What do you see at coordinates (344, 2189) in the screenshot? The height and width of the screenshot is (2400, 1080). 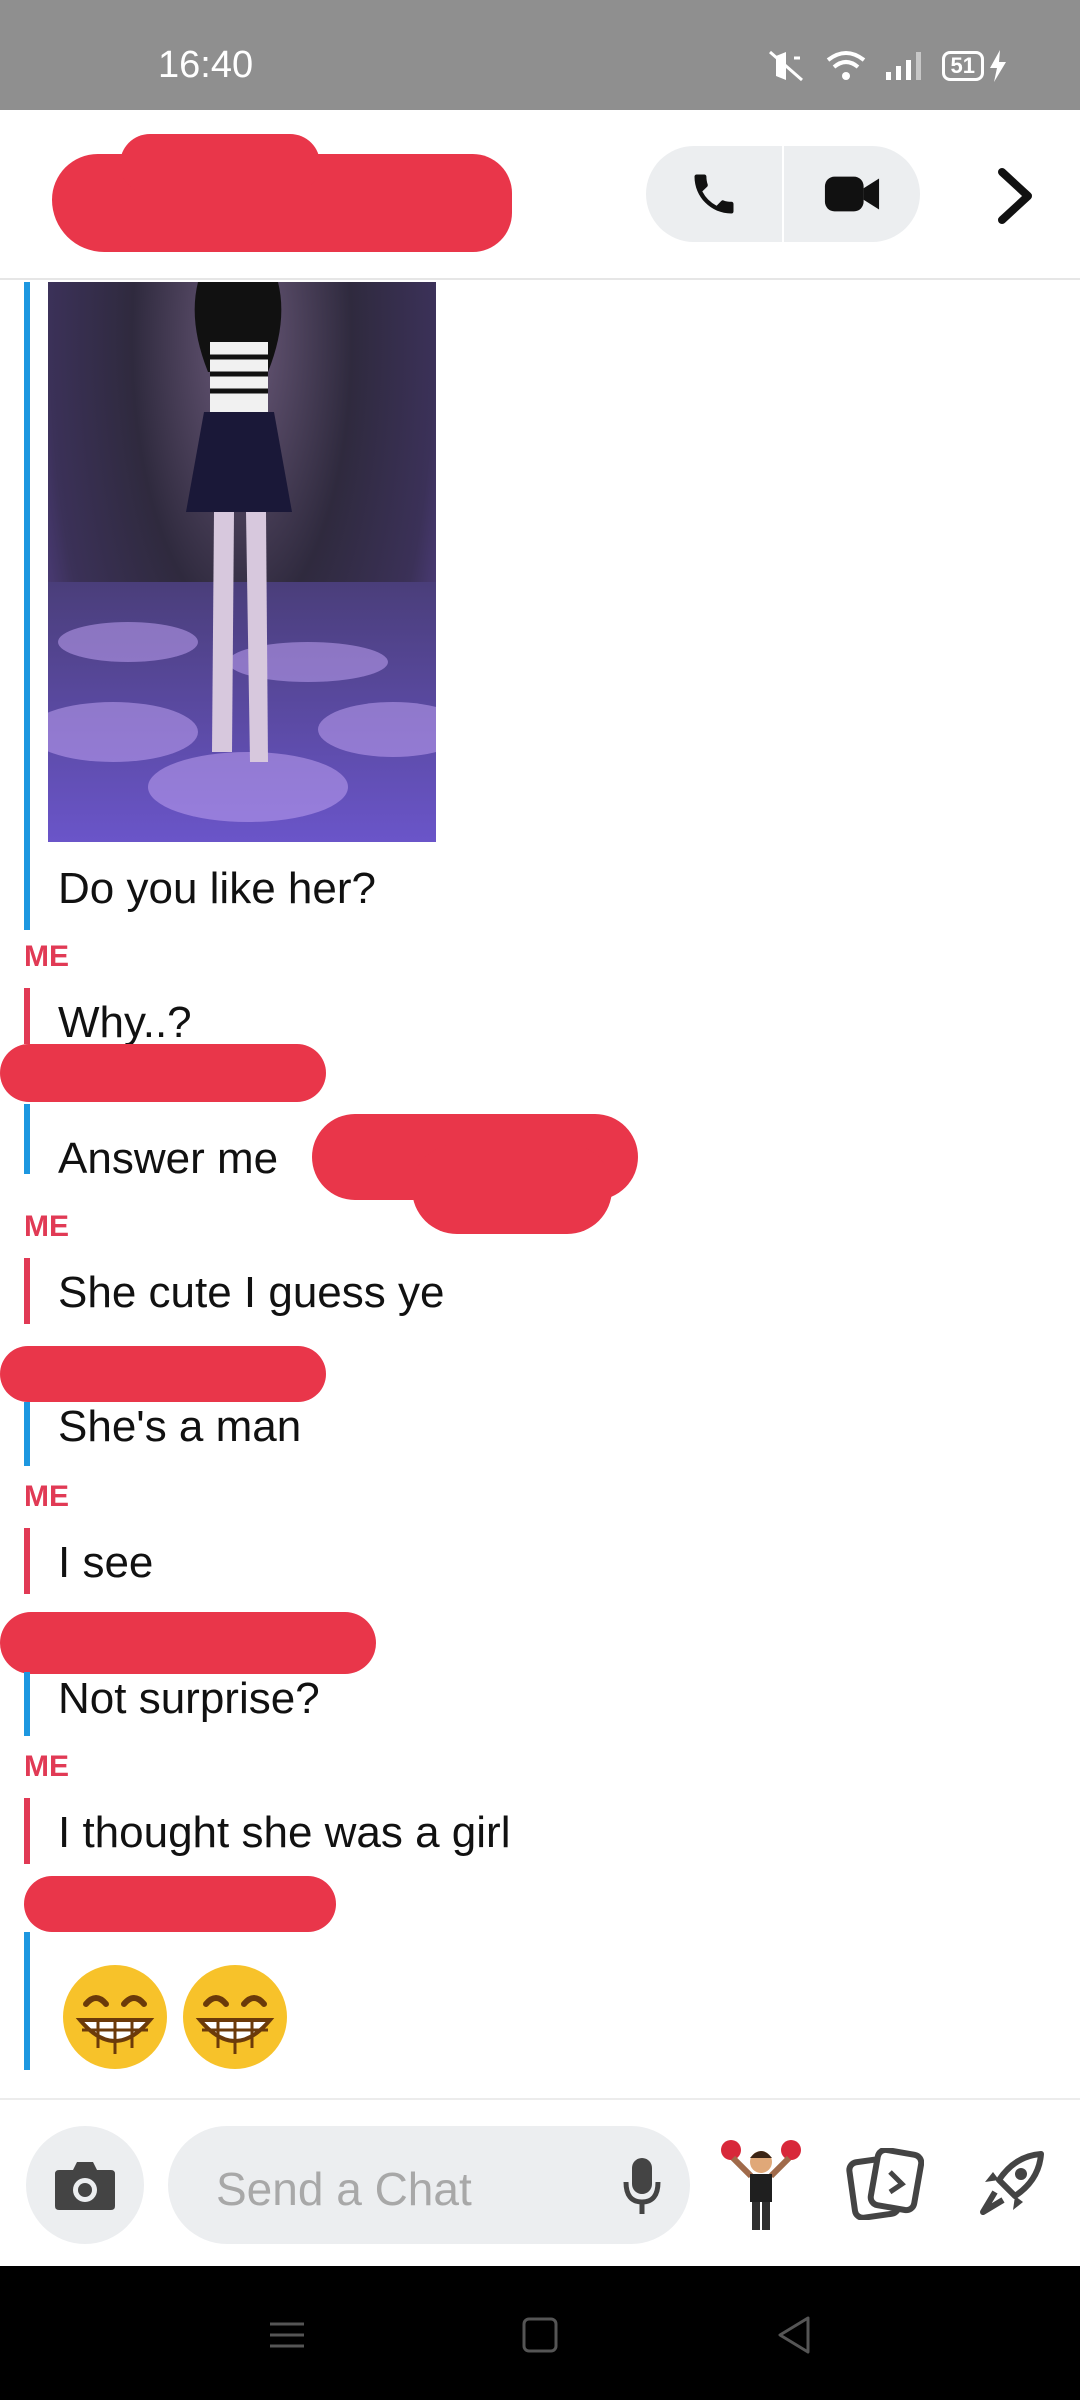 I see `chat-input-placeholder: Send a Chat` at bounding box center [344, 2189].